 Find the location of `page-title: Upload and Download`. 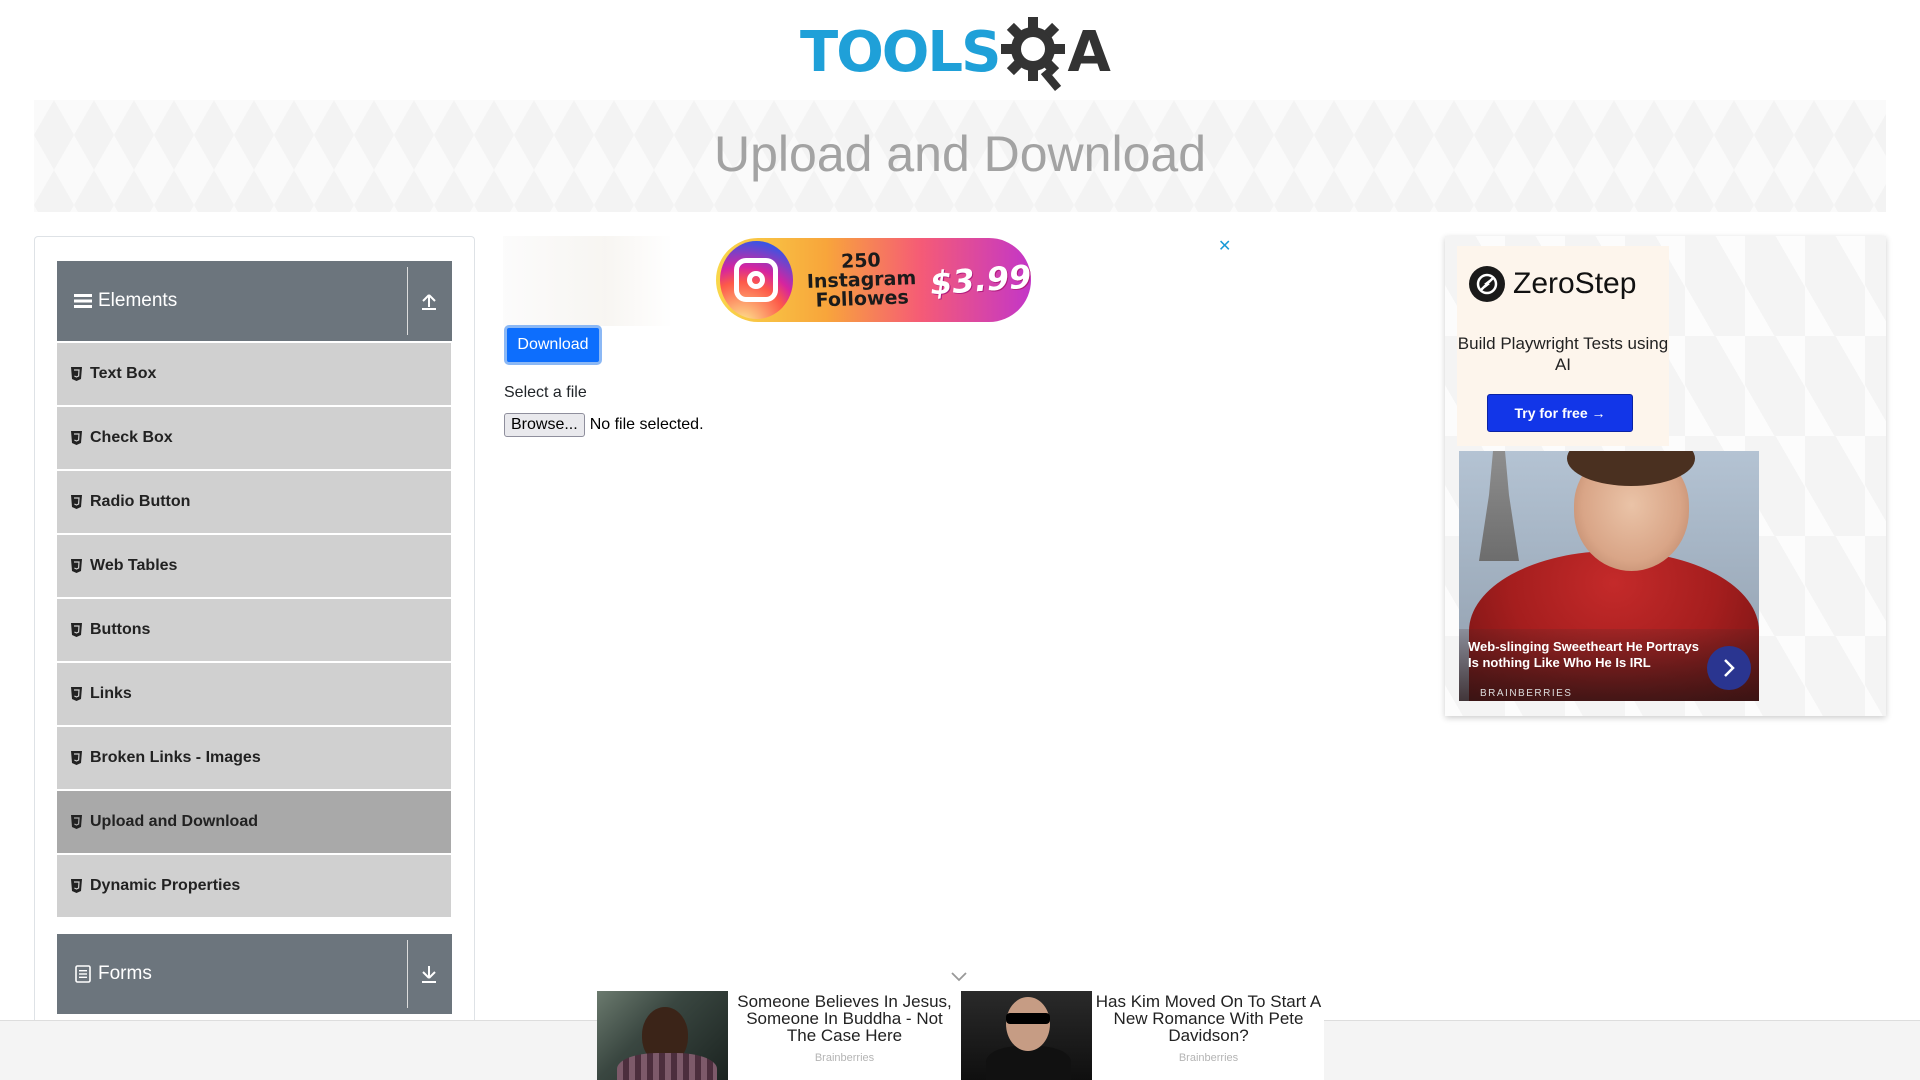

page-title: Upload and Download is located at coordinates (960, 154).